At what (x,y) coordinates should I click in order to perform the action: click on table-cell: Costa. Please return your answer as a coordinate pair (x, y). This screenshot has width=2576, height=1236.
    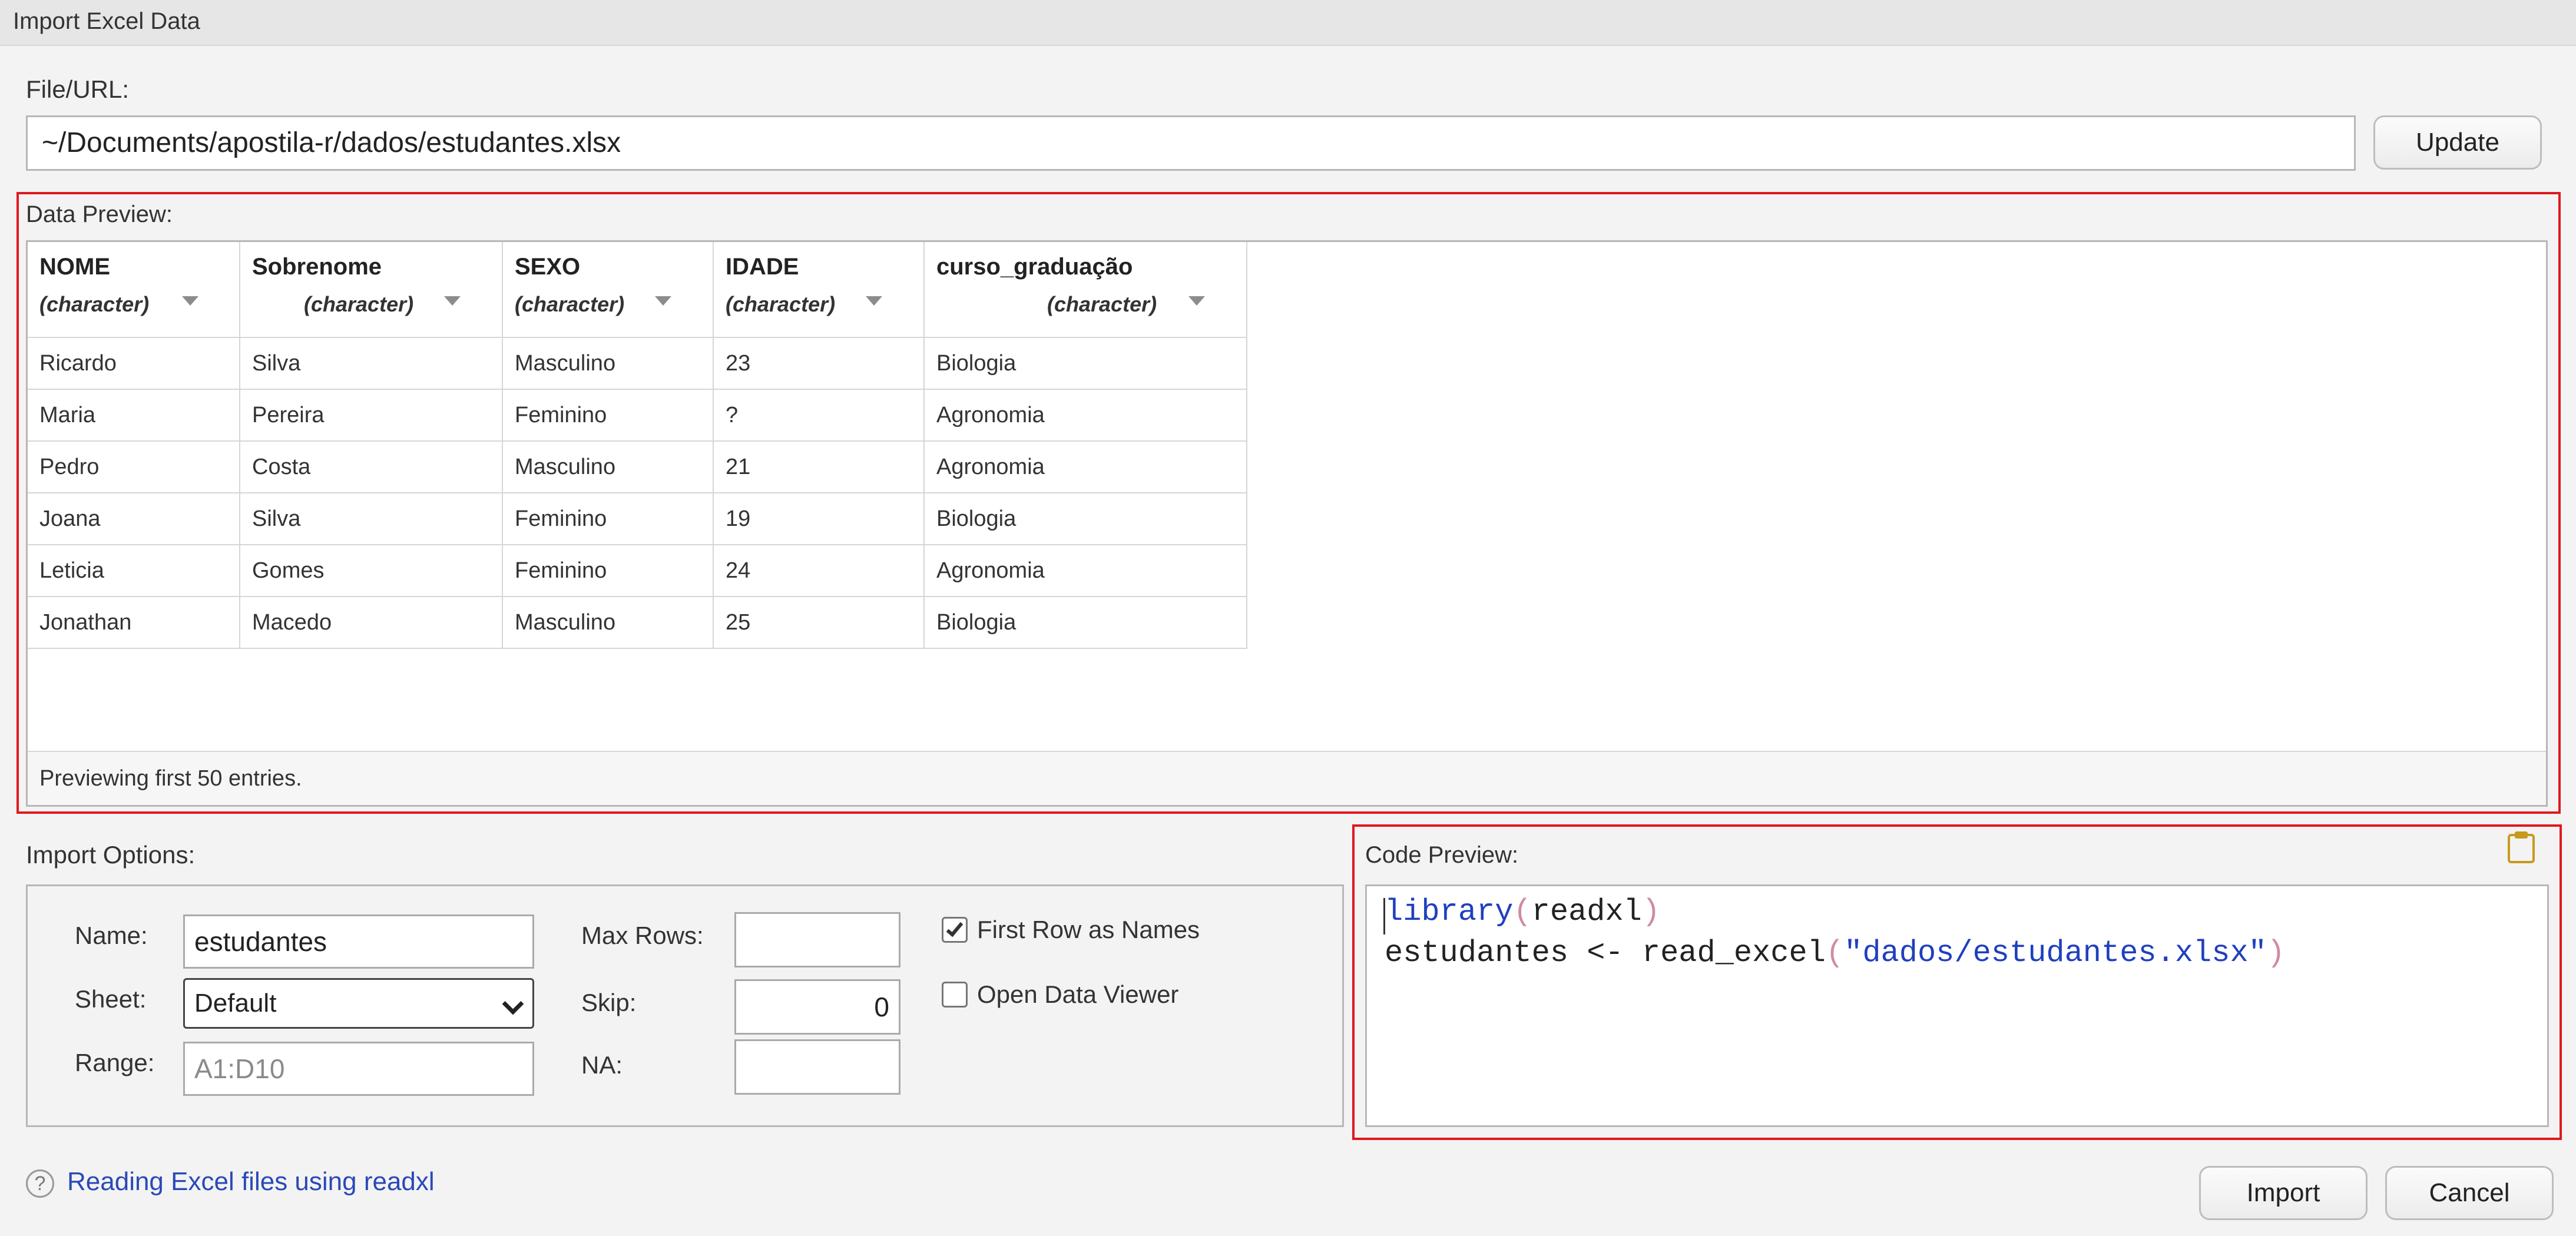
    Looking at the image, I should click on (371, 466).